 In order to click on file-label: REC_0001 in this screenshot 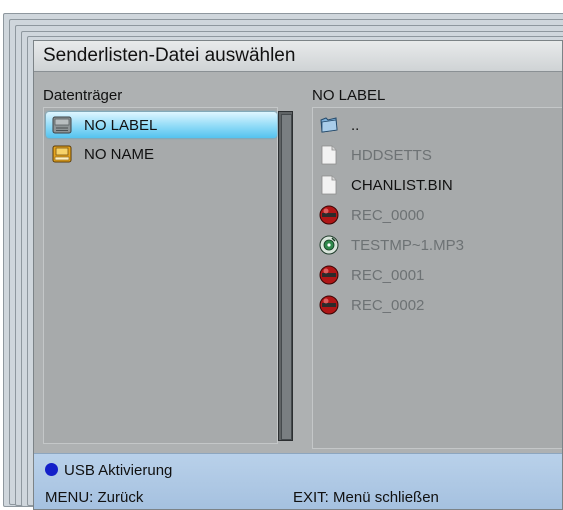, I will do `click(388, 275)`.